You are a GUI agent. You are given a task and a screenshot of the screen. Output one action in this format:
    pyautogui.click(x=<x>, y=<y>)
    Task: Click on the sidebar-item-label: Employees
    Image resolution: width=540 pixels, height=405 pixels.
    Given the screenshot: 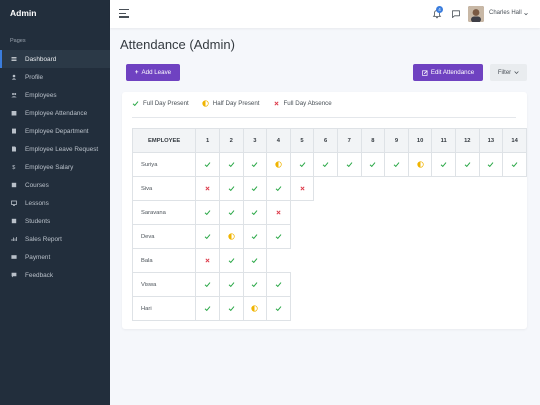 What is the action you would take?
    pyautogui.click(x=41, y=95)
    